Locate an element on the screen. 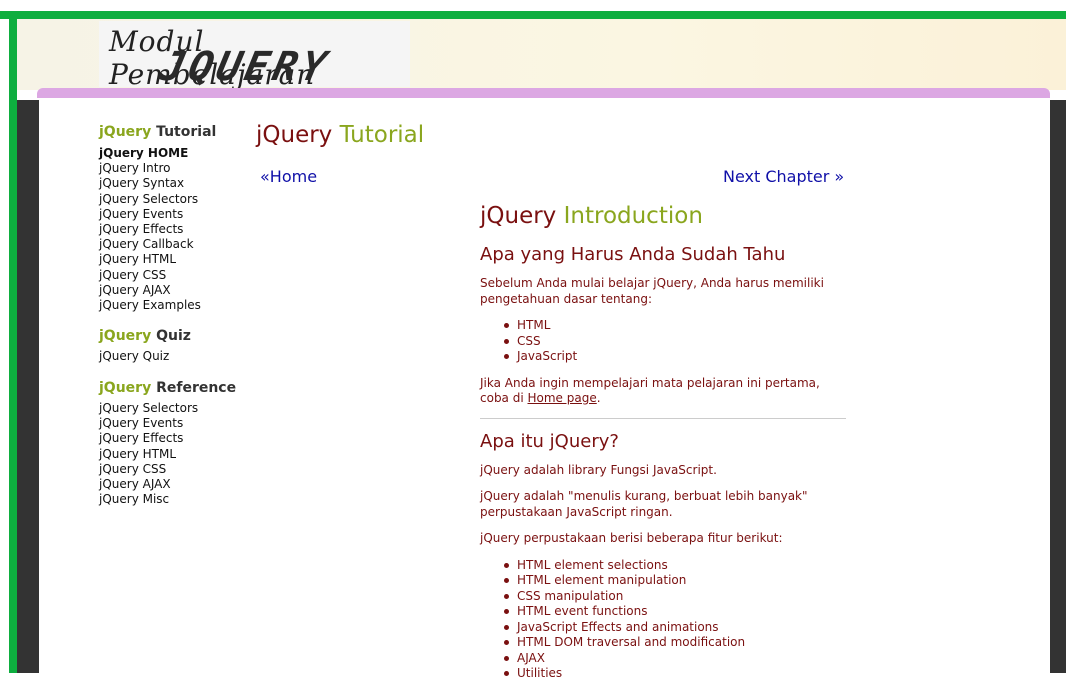  list-item: JavaScript is located at coordinates (675, 357).